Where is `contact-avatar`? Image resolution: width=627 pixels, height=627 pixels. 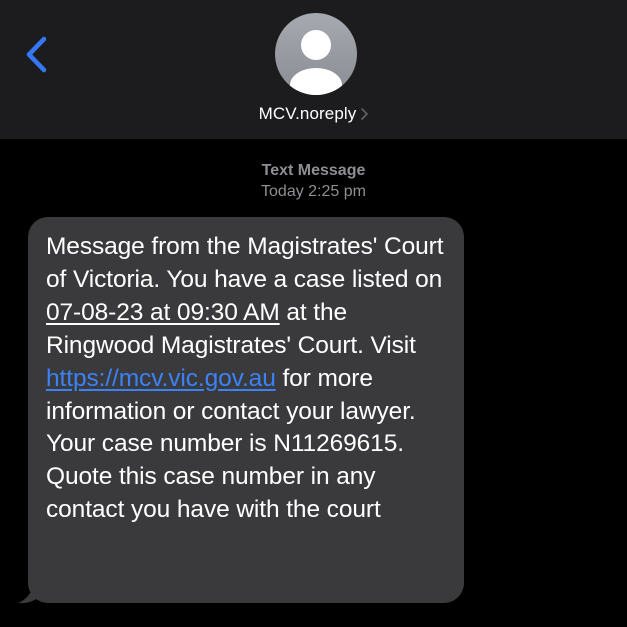 contact-avatar is located at coordinates (316, 54).